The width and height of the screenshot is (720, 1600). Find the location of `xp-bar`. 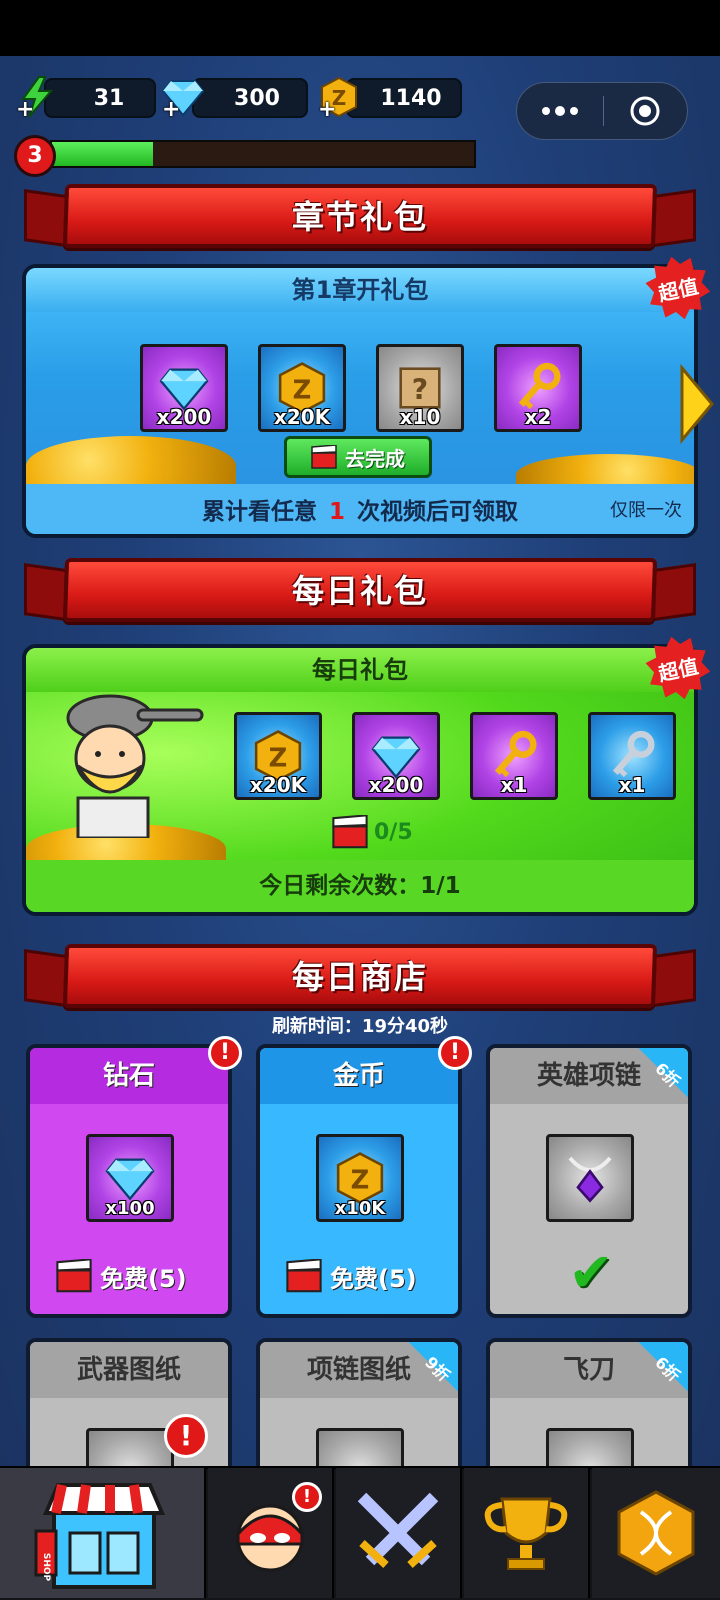

xp-bar is located at coordinates (263, 154).